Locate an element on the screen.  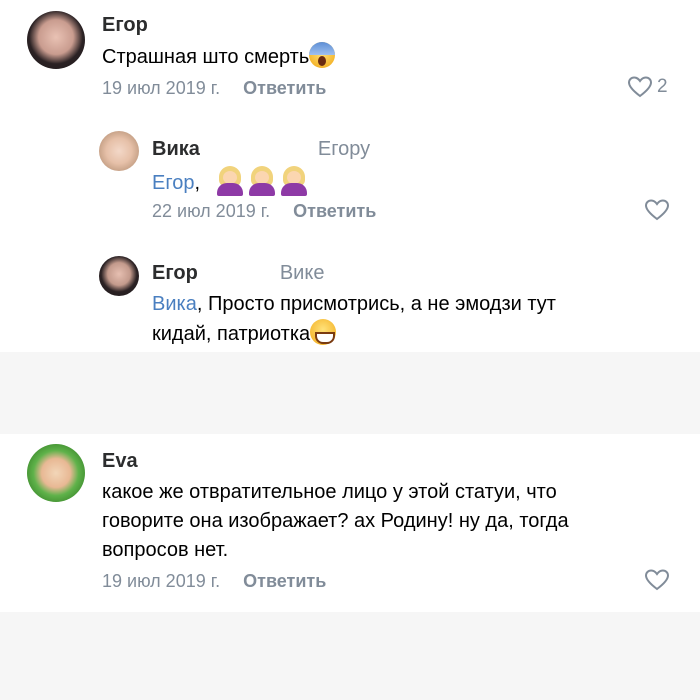
comment-author: Егор Вике is located at coordinates (238, 273).